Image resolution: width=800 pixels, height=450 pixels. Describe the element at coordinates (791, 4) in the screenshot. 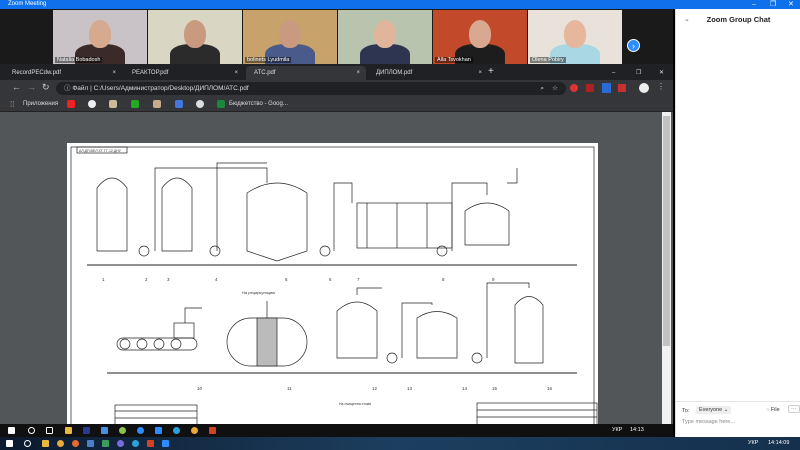

I see `close-button: ✕` at that location.